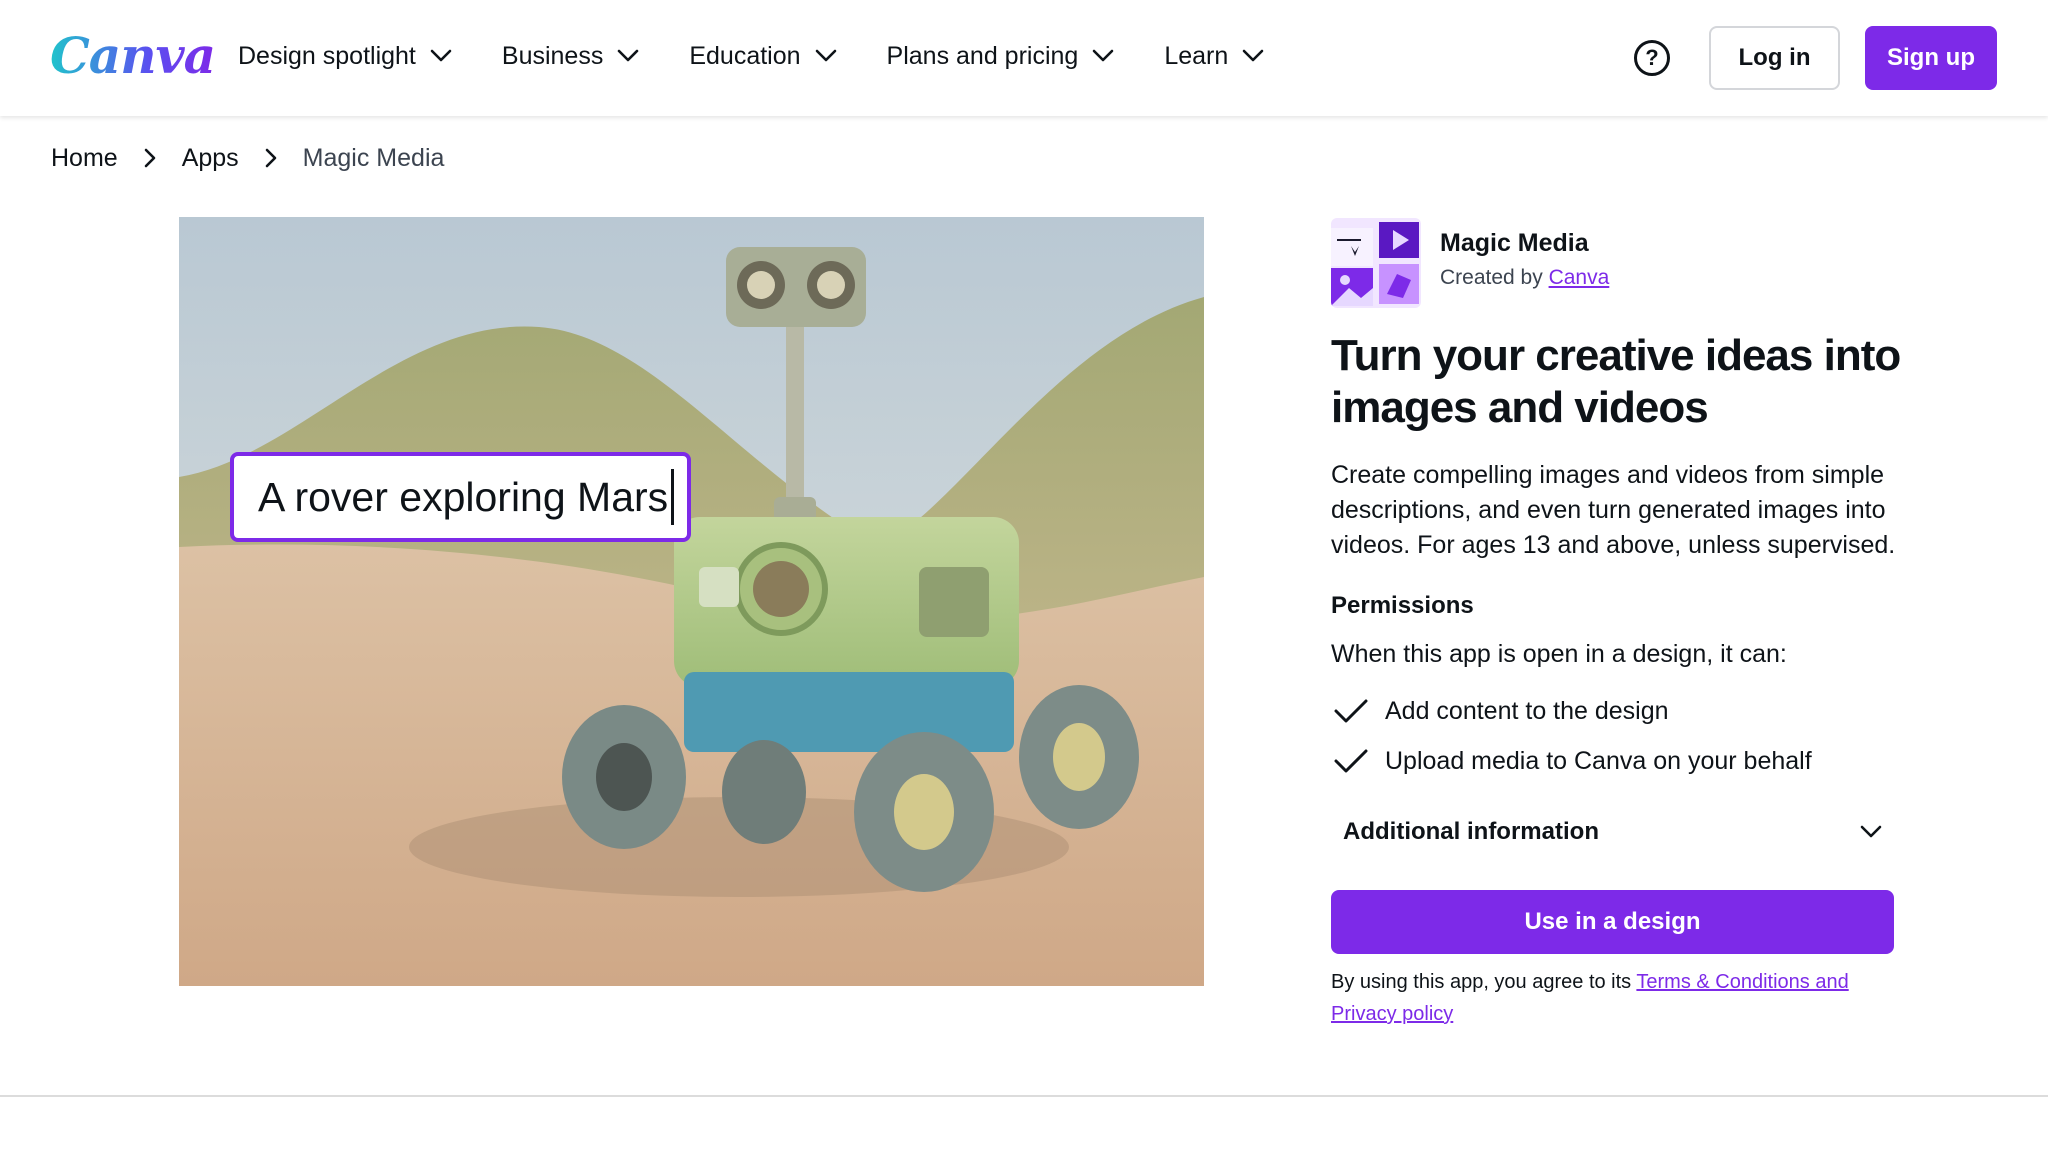 The width and height of the screenshot is (2048, 1152). What do you see at coordinates (673, 497) in the screenshot?
I see `text-cursor` at bounding box center [673, 497].